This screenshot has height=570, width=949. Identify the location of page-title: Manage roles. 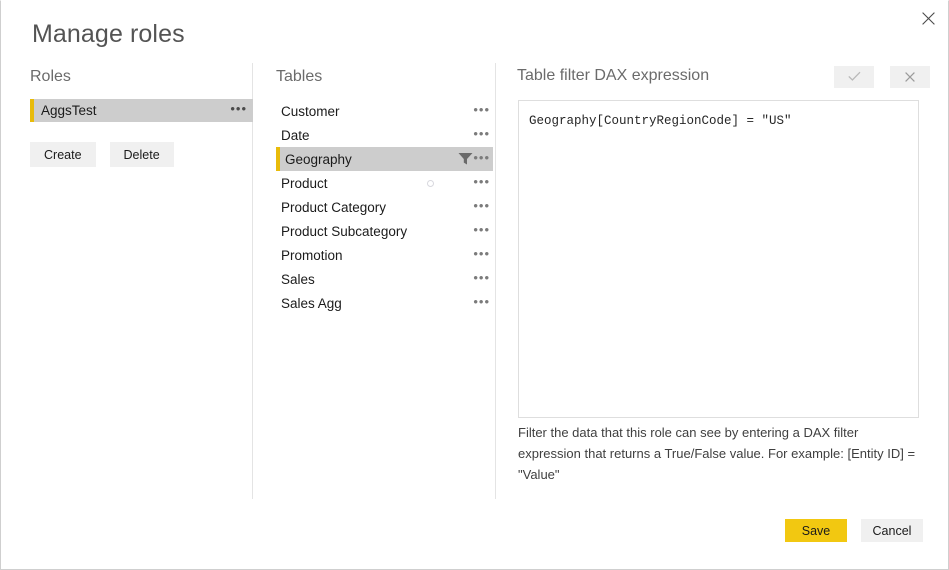
(108, 34).